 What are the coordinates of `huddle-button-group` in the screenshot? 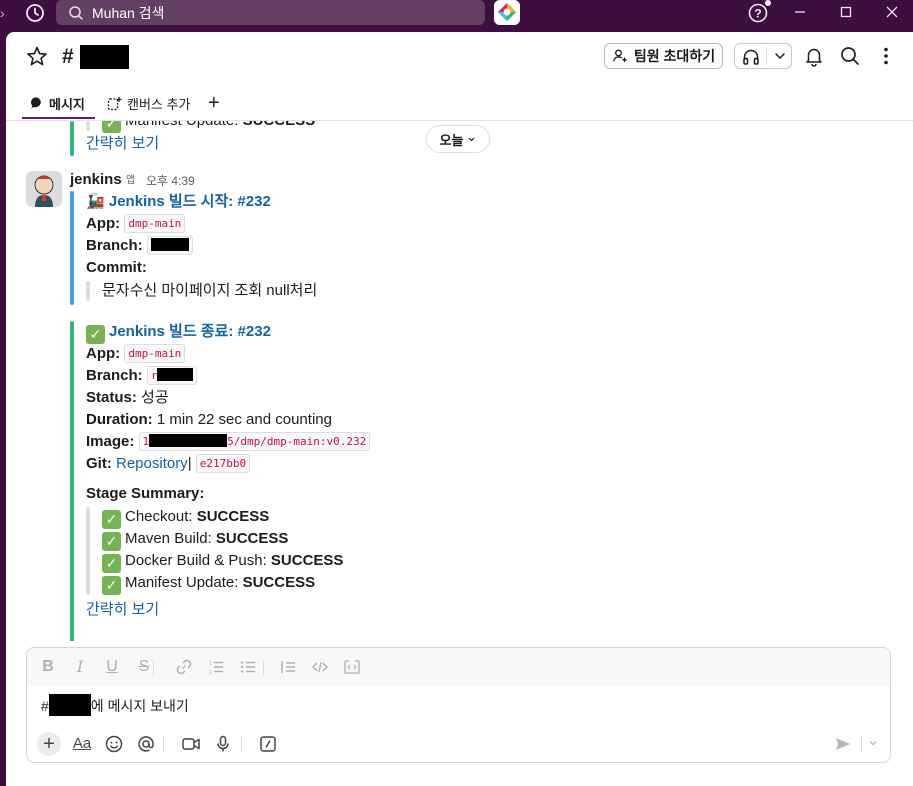 It's located at (763, 56).